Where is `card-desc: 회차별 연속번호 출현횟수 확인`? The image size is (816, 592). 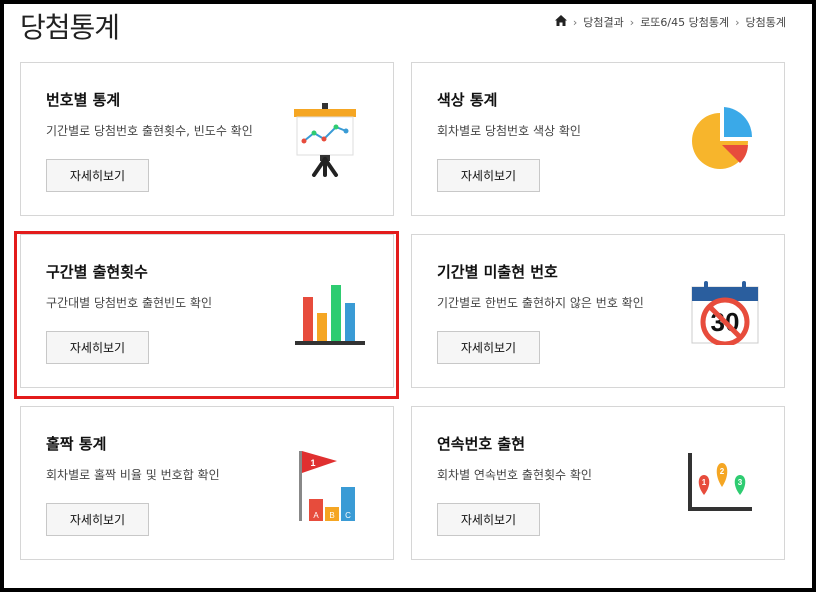 card-desc: 회차별 연속번호 출현횟수 확인 is located at coordinates (514, 475).